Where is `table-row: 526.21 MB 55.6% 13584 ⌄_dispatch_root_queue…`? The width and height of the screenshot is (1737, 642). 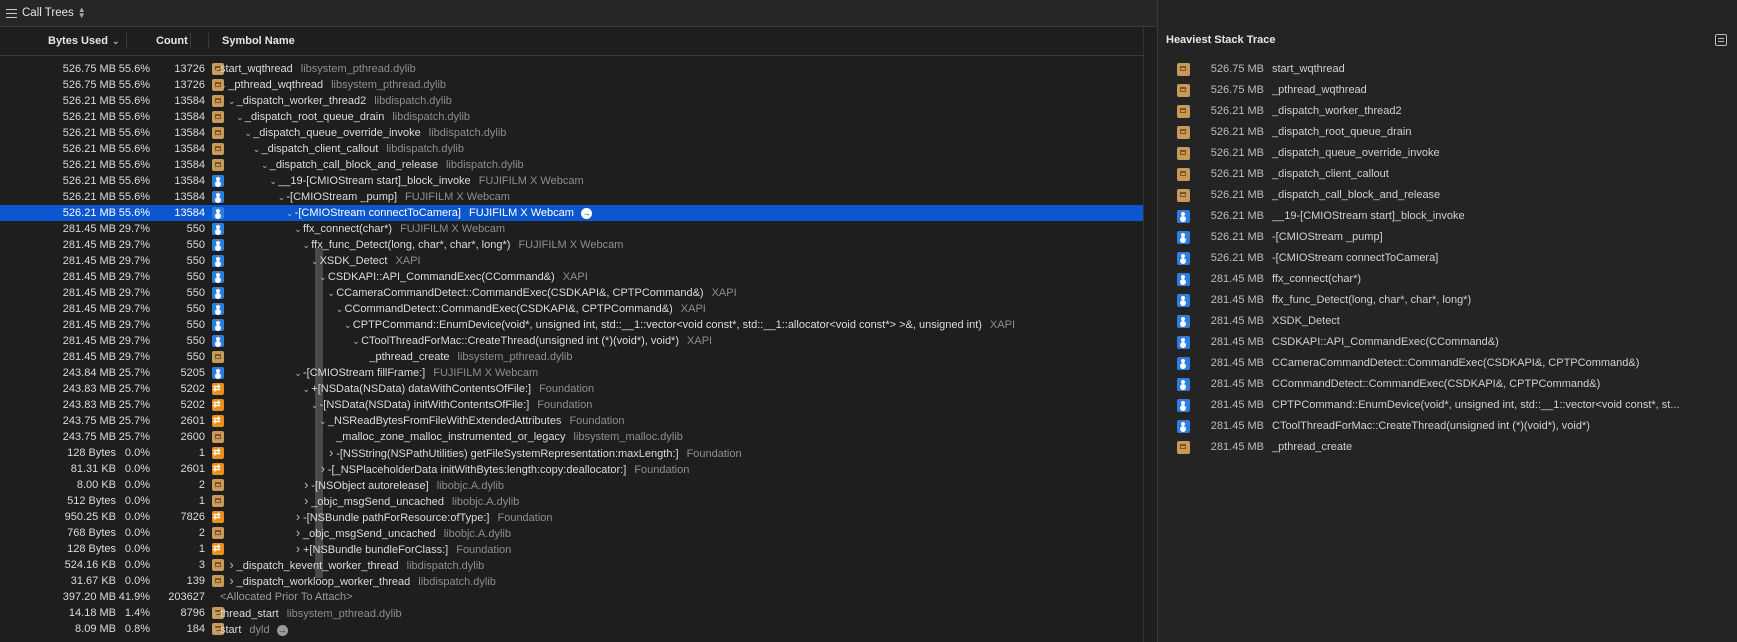
table-row: 526.21 MB 55.6% 13584 ⌄_dispatch_root_queue… is located at coordinates (571, 117).